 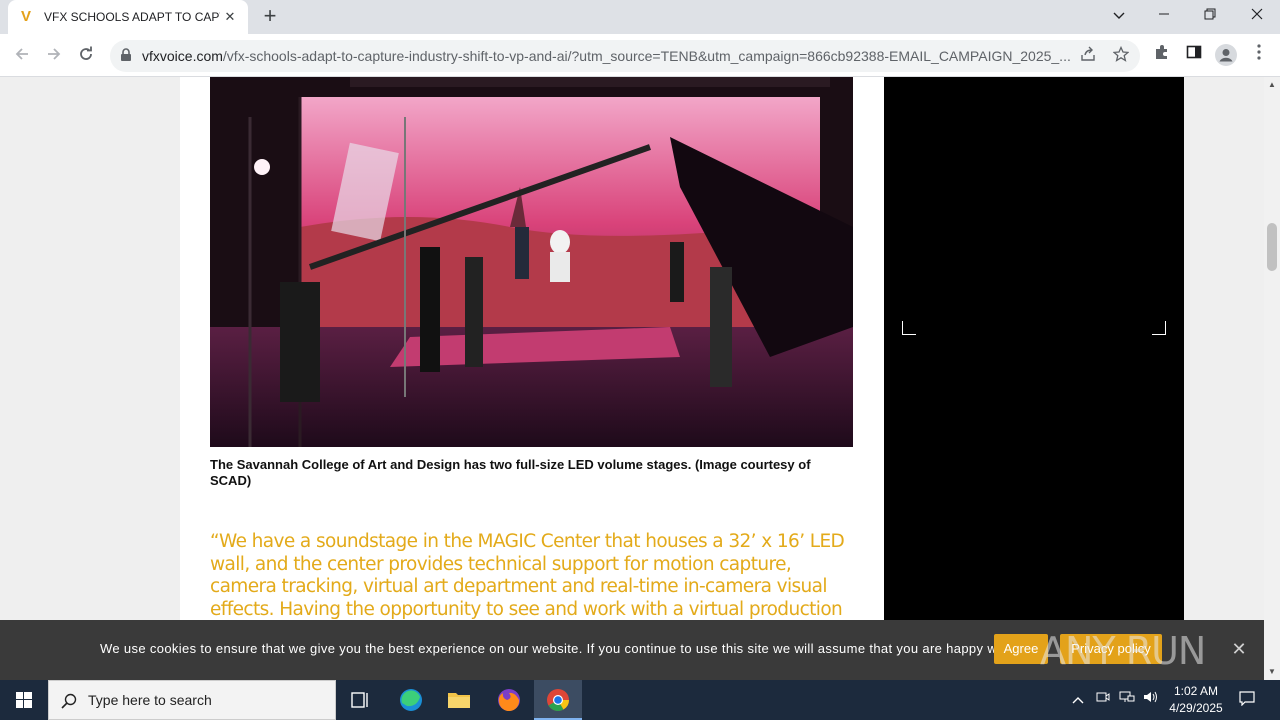 I want to click on reload-icon, so click(x=86, y=56).